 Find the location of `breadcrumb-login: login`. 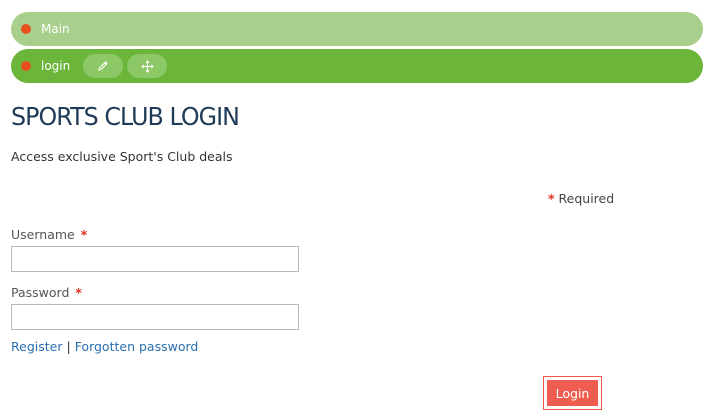

breadcrumb-login: login is located at coordinates (357, 66).